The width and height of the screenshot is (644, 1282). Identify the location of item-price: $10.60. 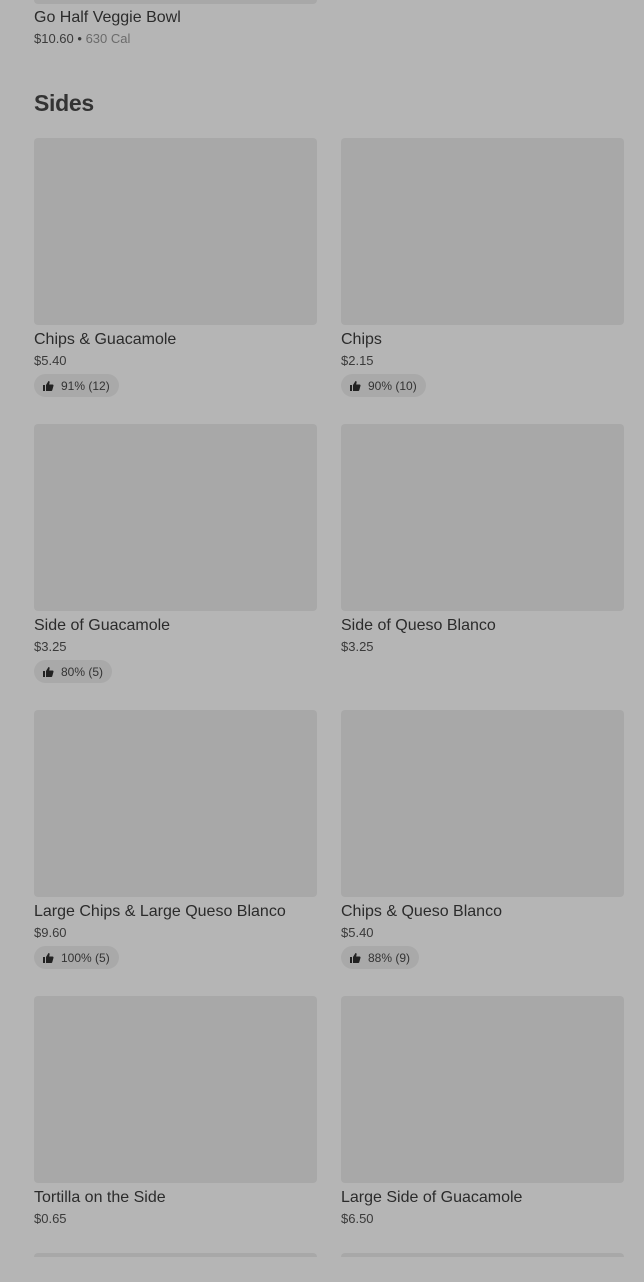
(54, 38).